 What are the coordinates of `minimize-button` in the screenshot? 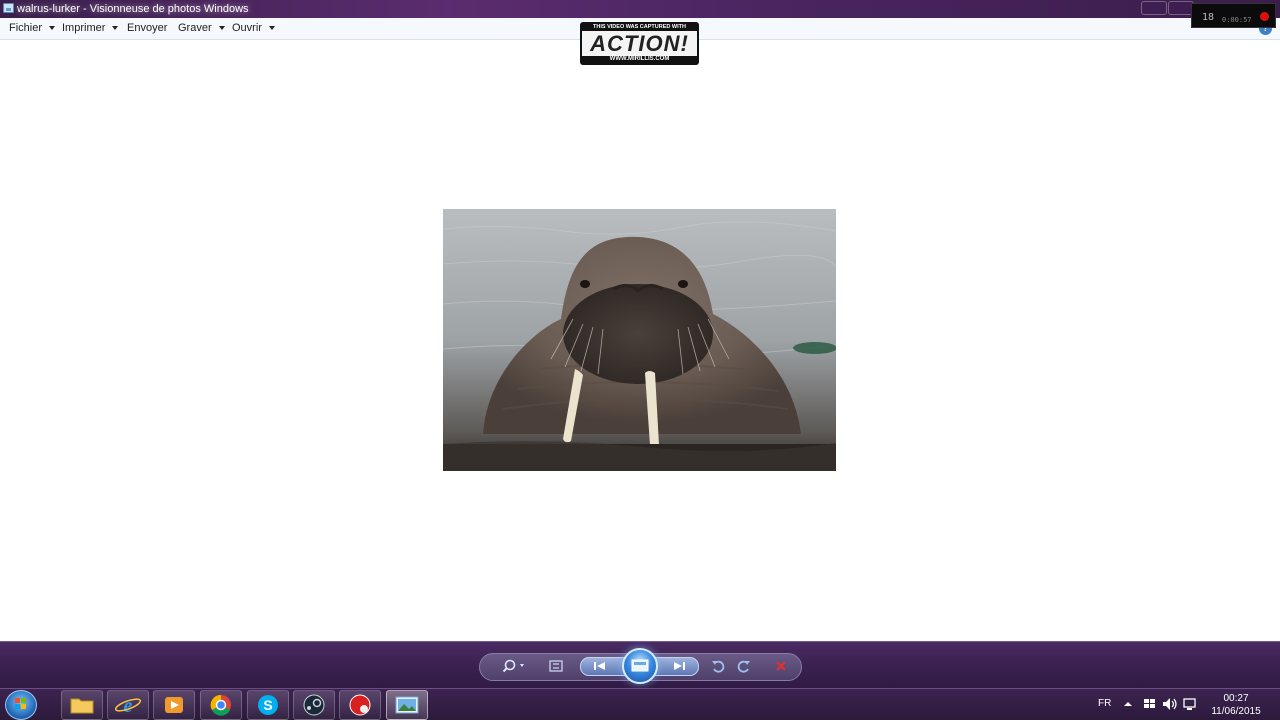 It's located at (1154, 8).